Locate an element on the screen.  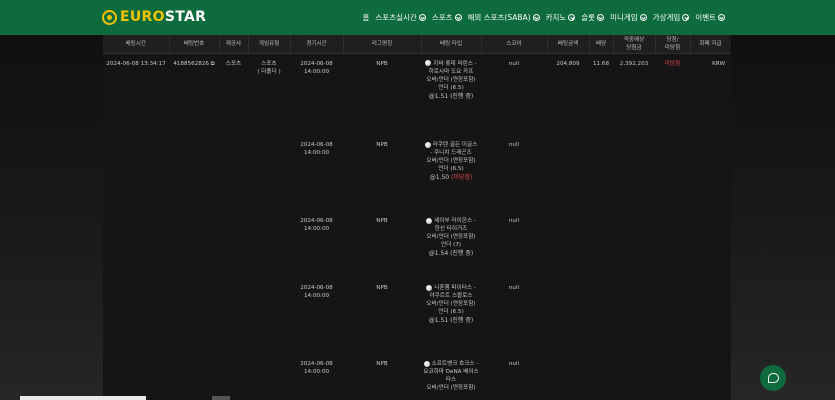
teams-text: 라쿠텐 골든 이글스 - 주니치 드래곤즈 is located at coordinates (454, 149).